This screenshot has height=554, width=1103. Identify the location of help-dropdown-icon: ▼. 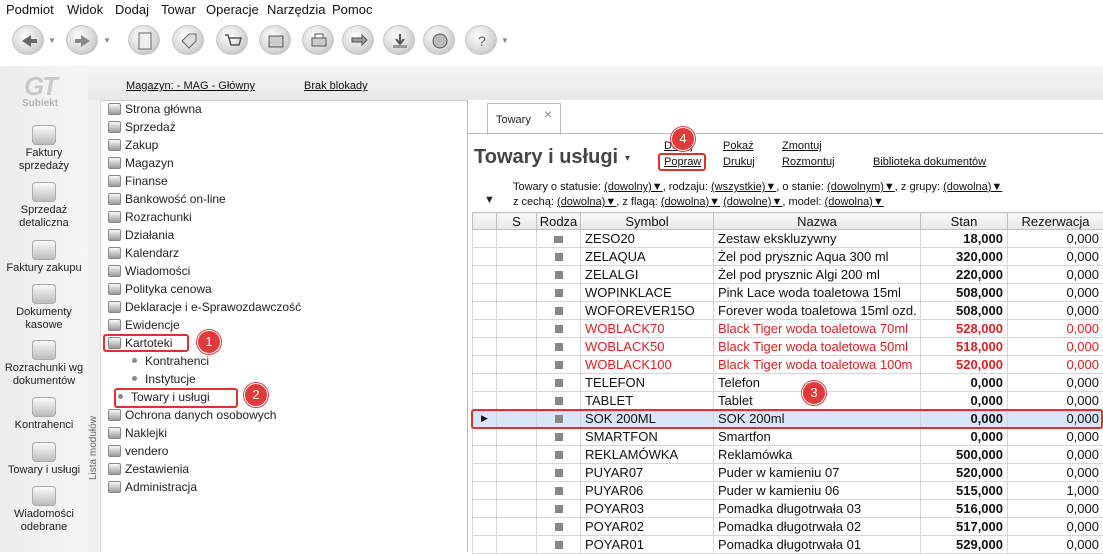
(505, 40).